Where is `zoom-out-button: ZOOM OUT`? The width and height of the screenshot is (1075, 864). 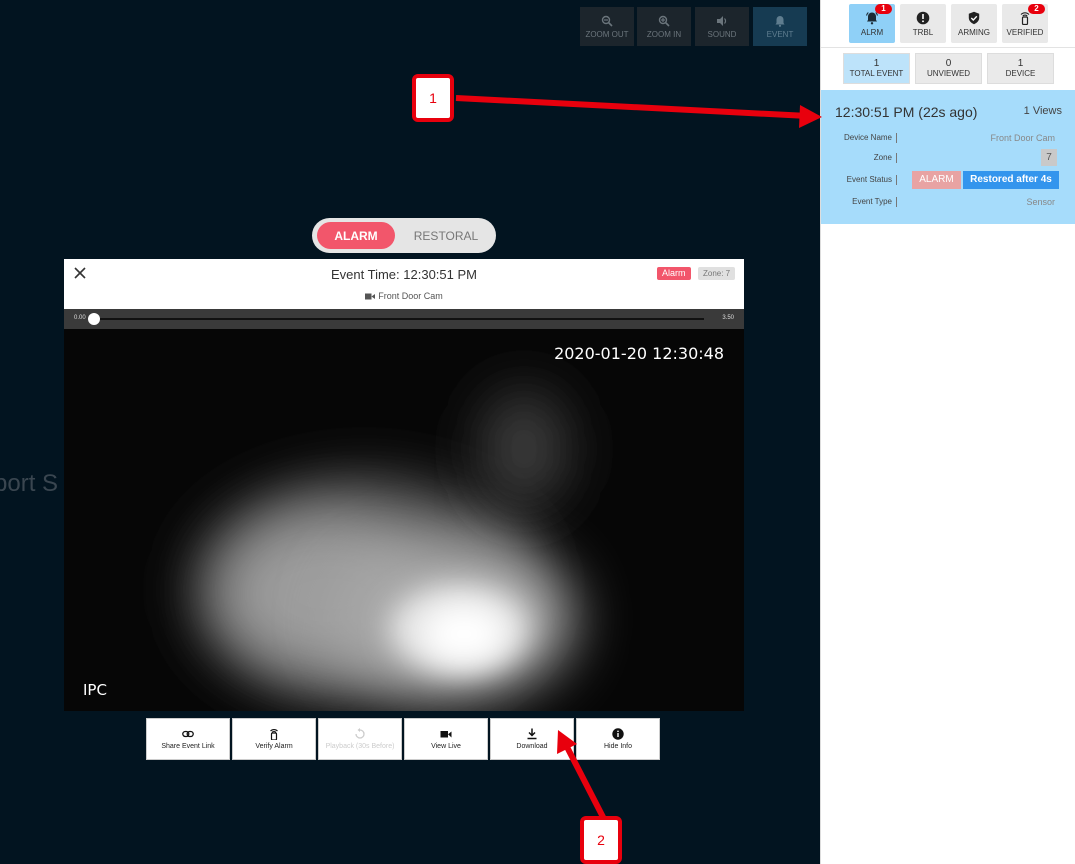 zoom-out-button: ZOOM OUT is located at coordinates (607, 26).